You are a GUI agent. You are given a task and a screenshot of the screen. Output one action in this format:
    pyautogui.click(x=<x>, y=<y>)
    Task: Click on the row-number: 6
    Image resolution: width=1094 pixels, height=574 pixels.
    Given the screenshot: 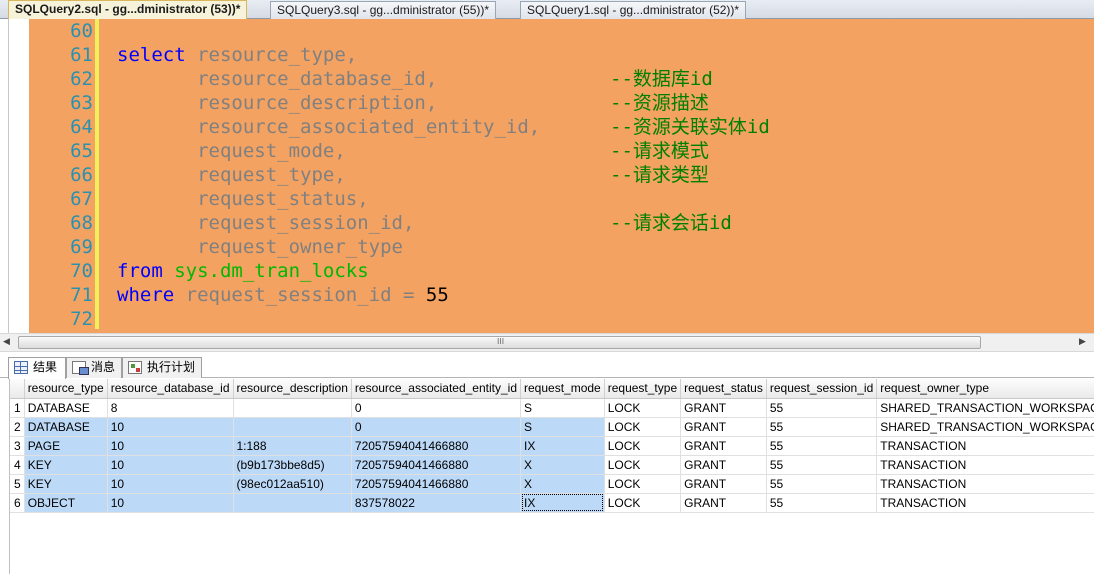 What is the action you would take?
    pyautogui.click(x=17, y=503)
    